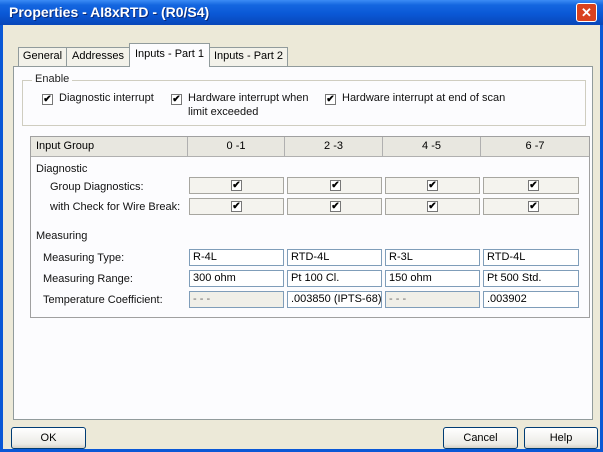 Image resolution: width=603 pixels, height=452 pixels. I want to click on wire-break-checkbox-1: ✔, so click(335, 206).